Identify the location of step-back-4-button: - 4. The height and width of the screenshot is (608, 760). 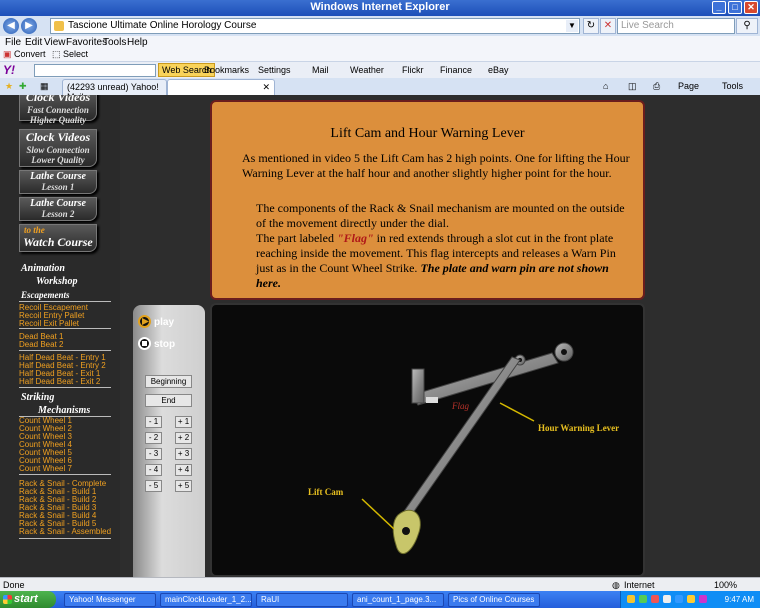
(153, 470).